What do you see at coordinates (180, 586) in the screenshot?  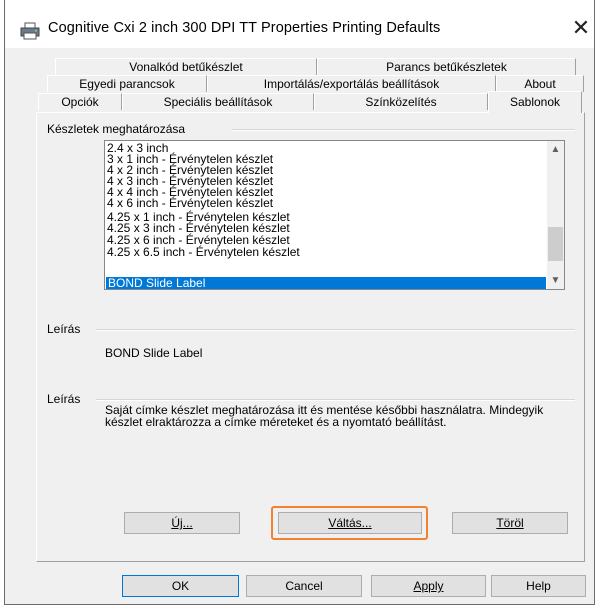 I see `ok-button: OK` at bounding box center [180, 586].